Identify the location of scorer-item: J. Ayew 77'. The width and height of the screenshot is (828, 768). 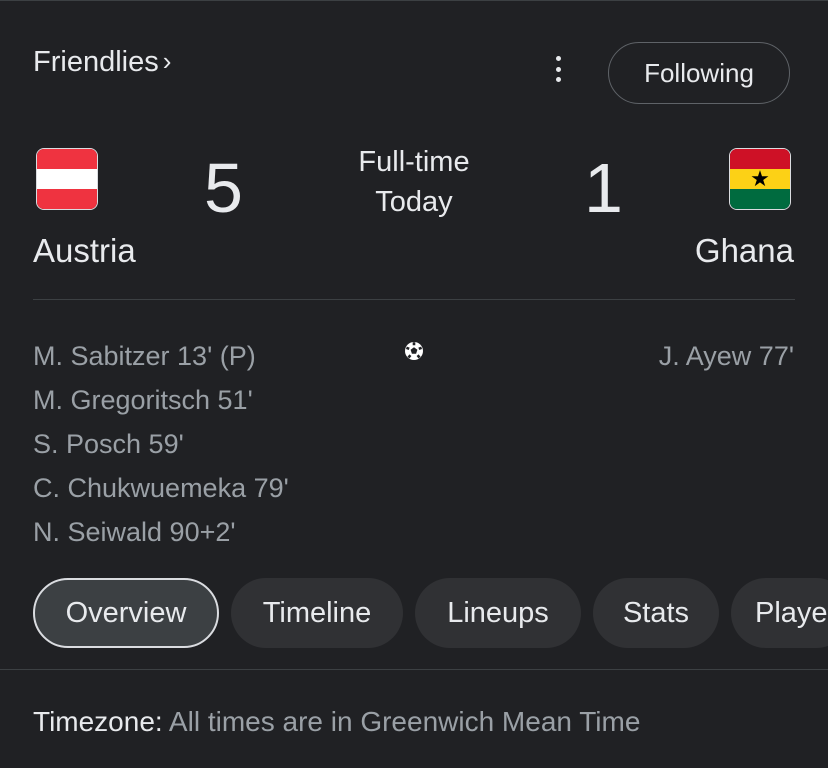
(726, 356).